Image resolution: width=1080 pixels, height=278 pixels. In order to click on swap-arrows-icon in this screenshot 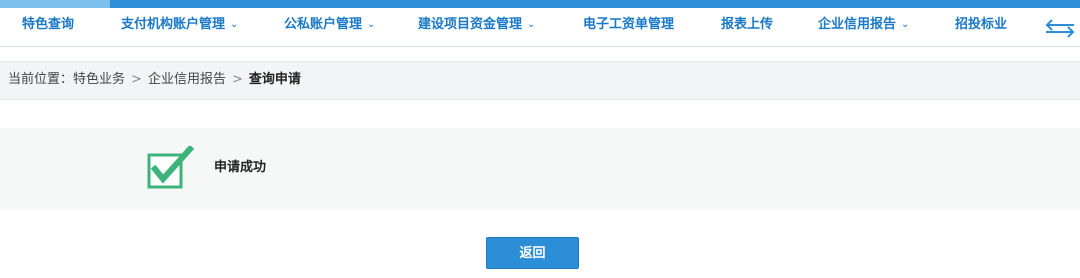, I will do `click(1060, 28)`.